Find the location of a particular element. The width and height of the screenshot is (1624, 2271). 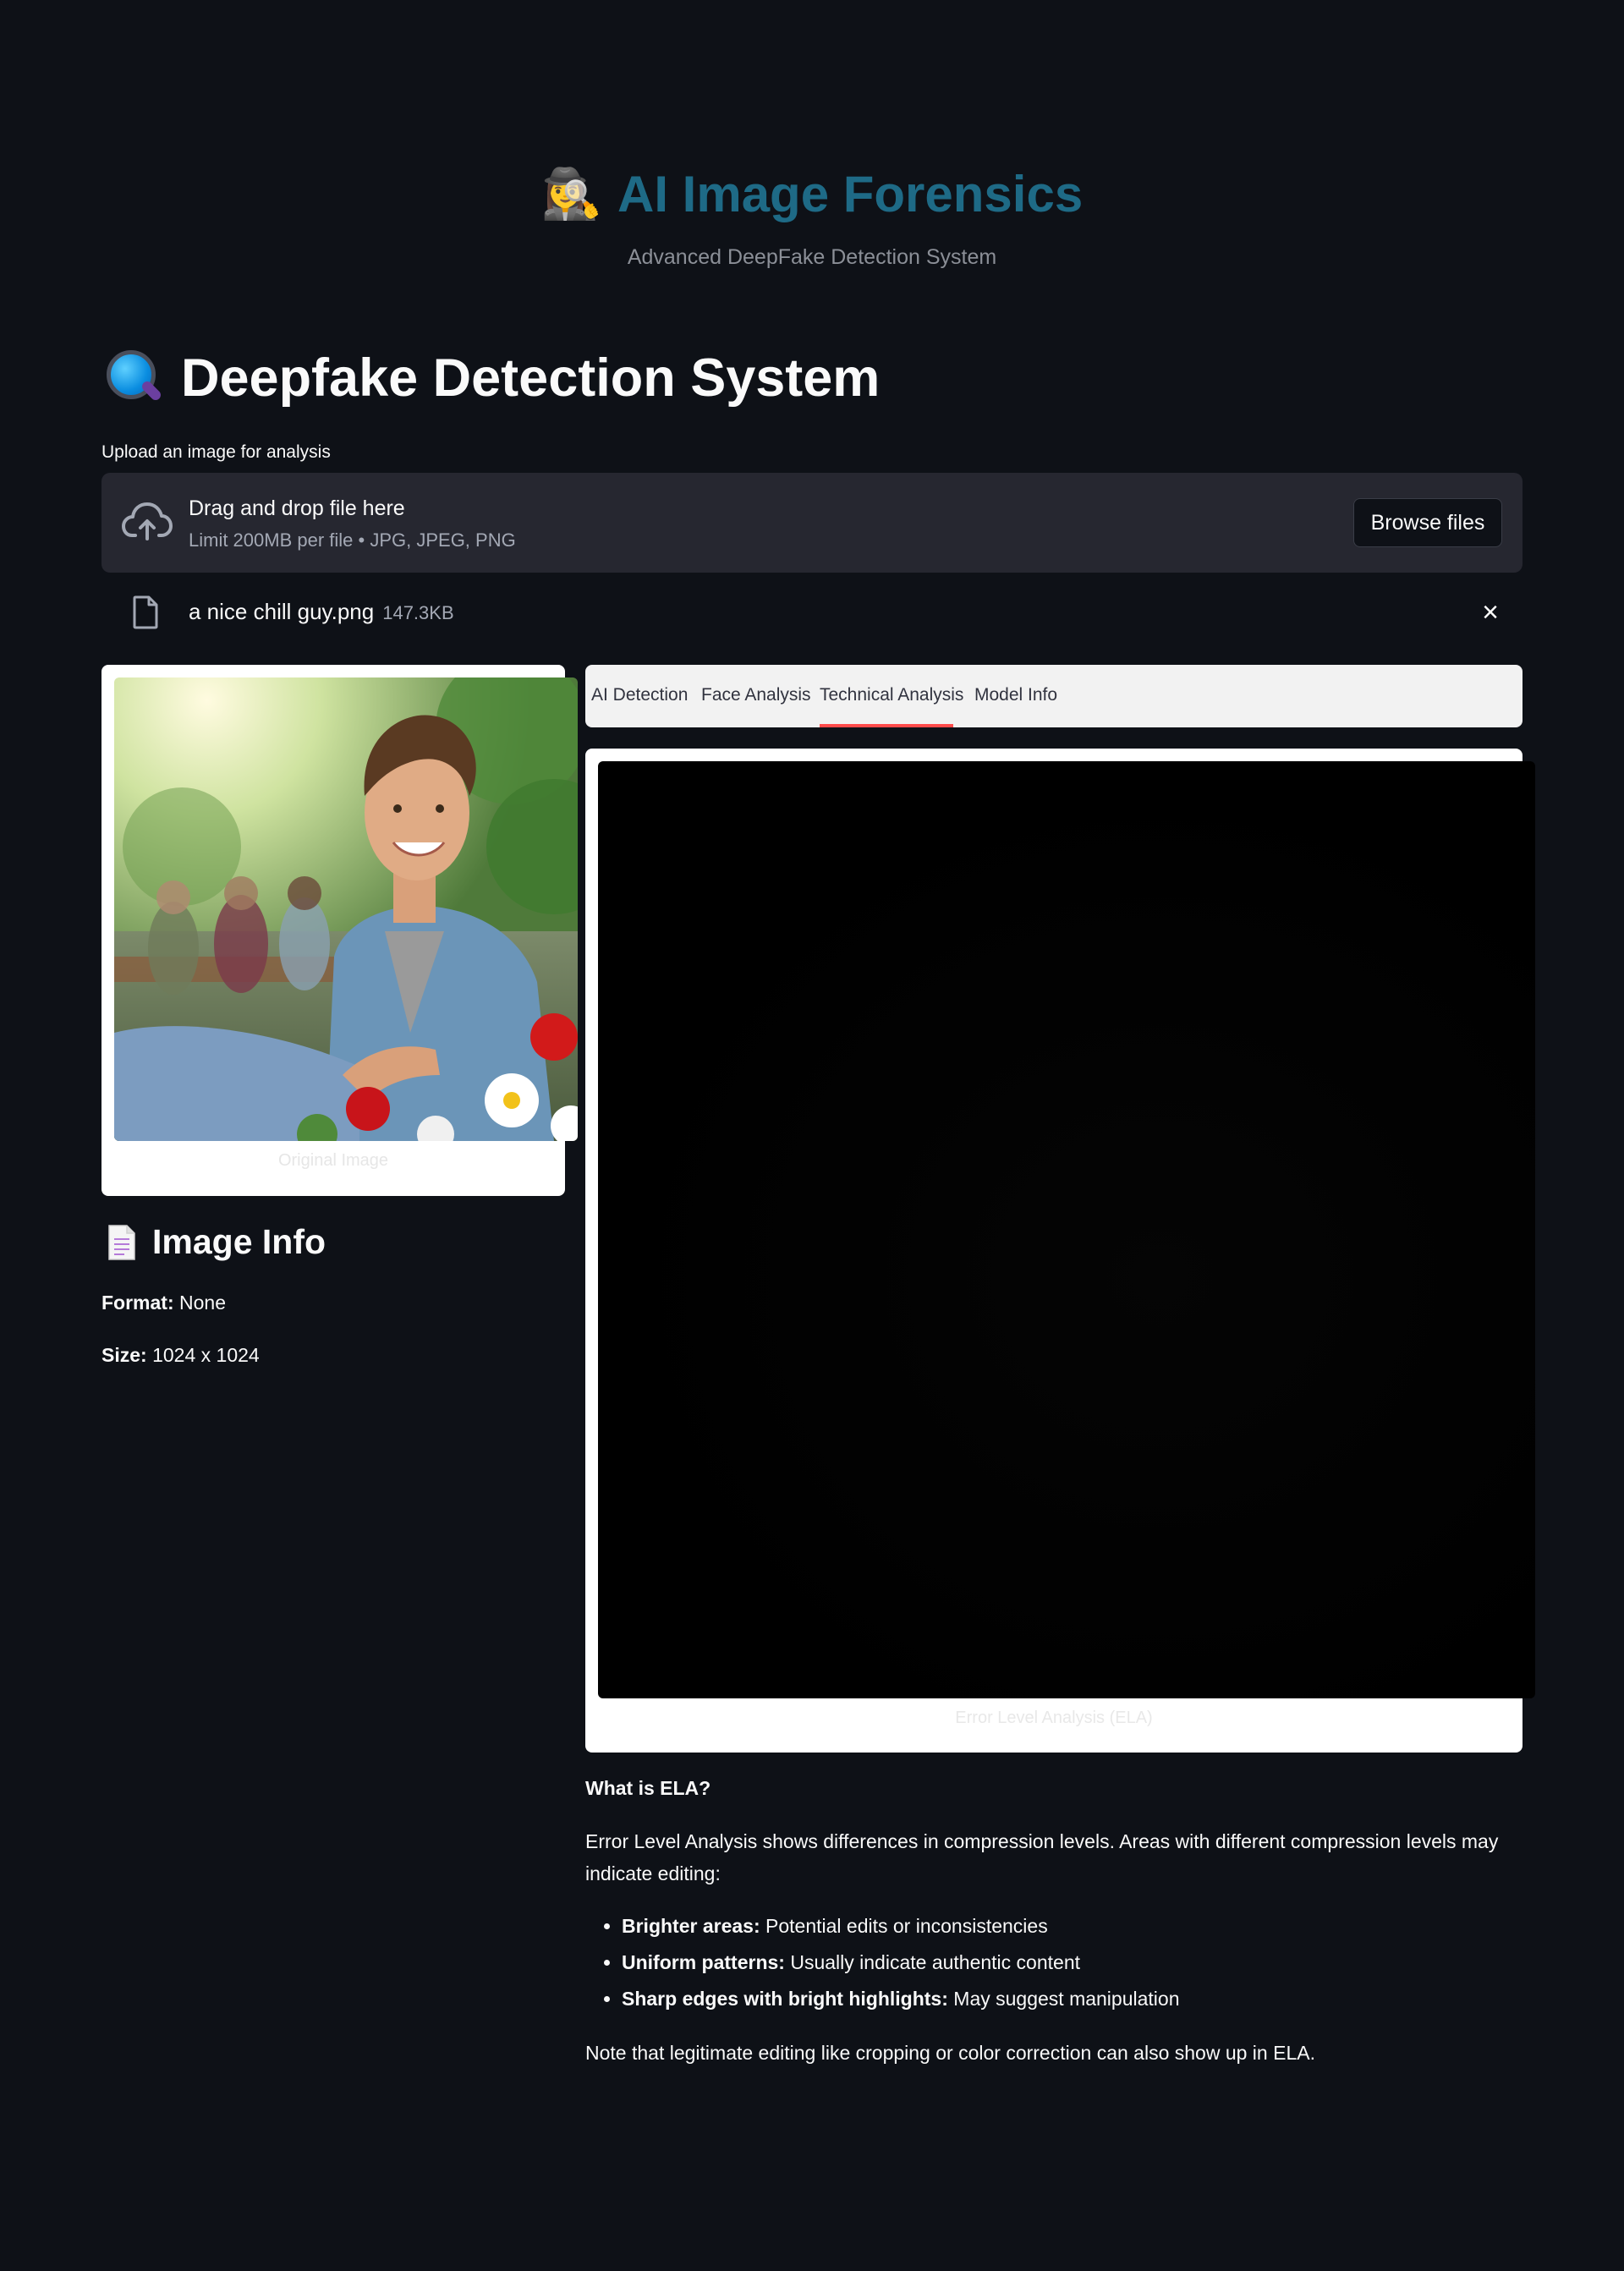

uploaded-image-illustration is located at coordinates (346, 909).